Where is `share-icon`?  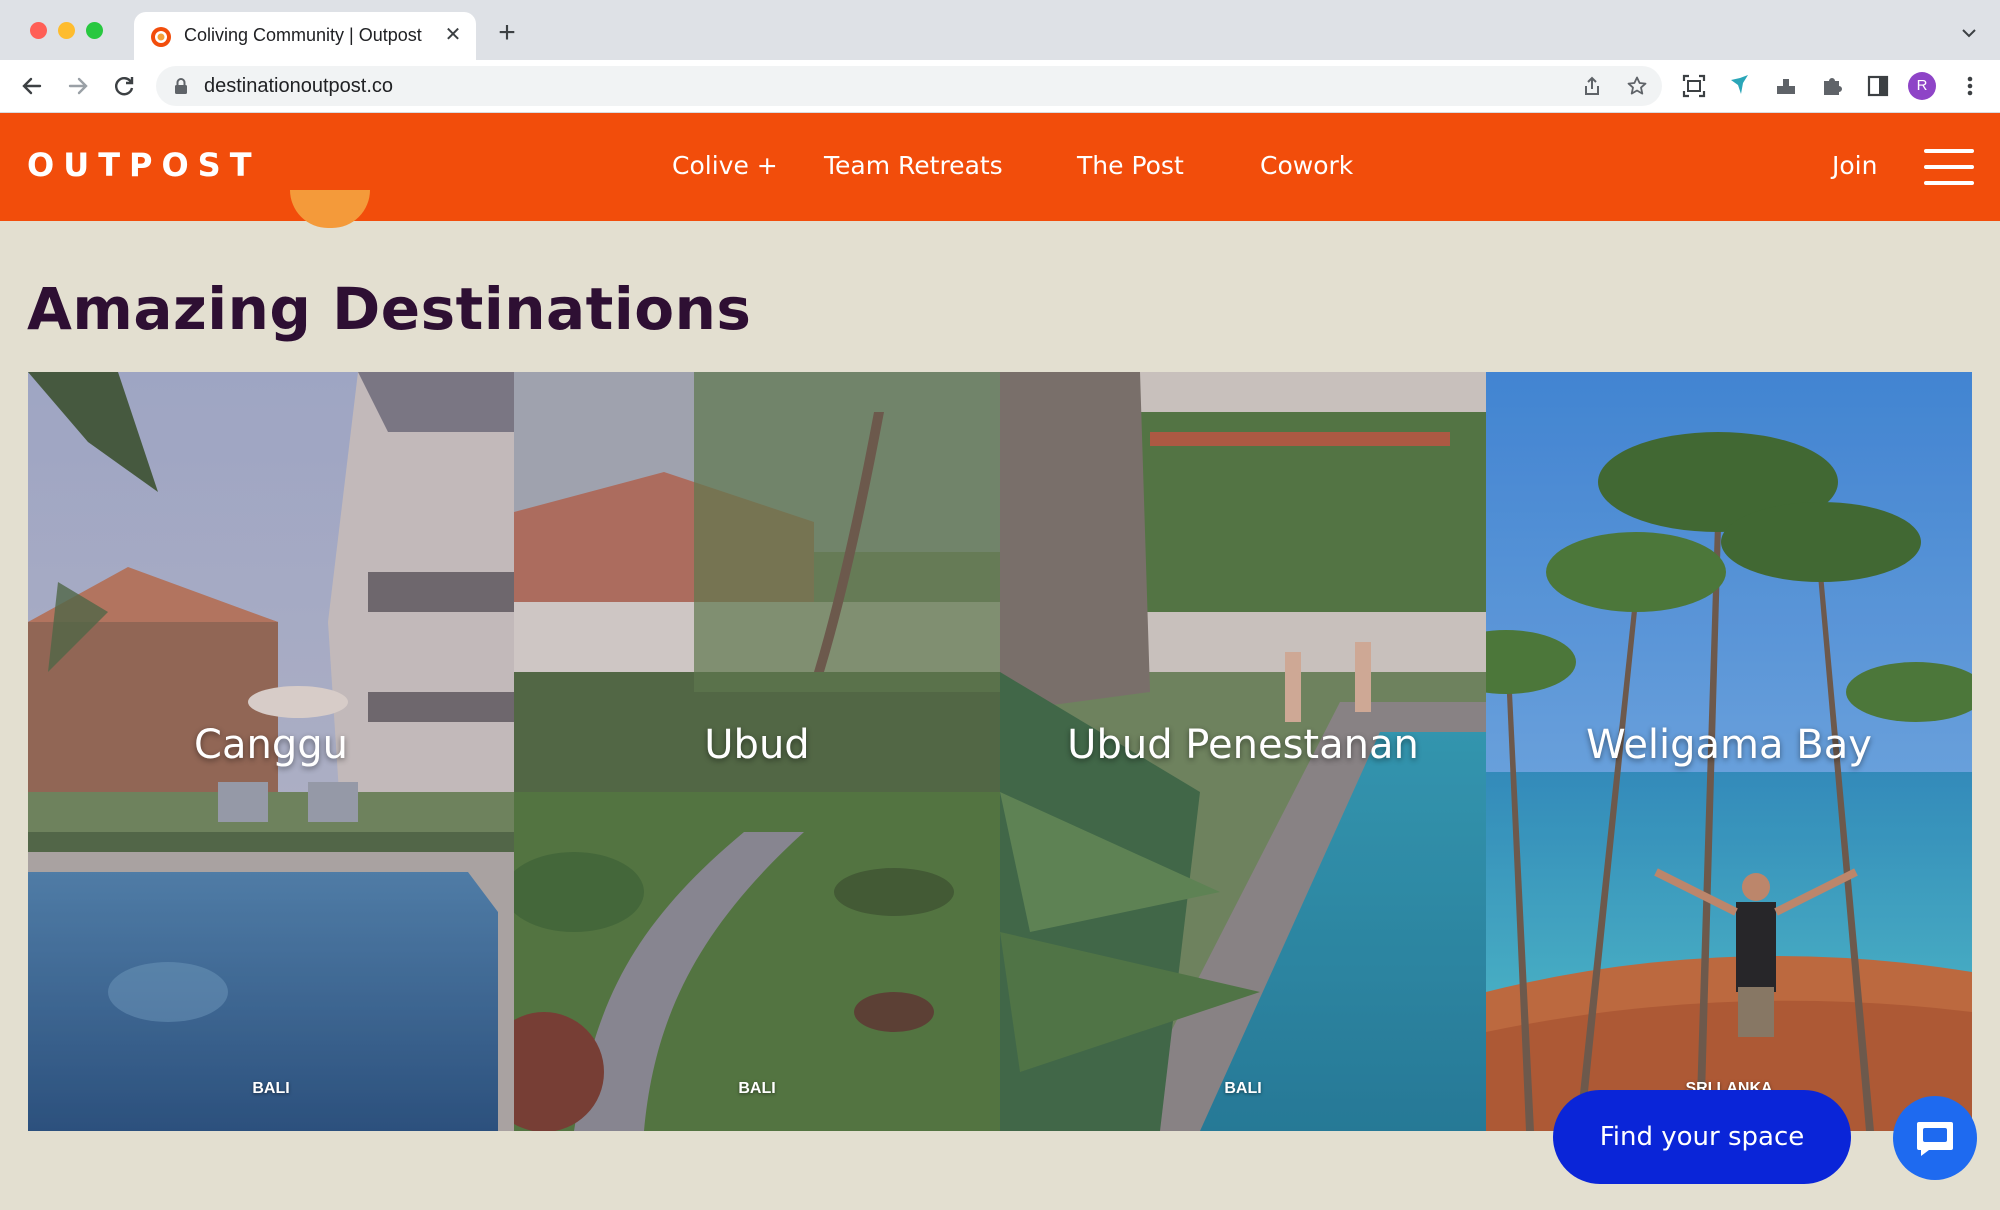 share-icon is located at coordinates (1592, 86).